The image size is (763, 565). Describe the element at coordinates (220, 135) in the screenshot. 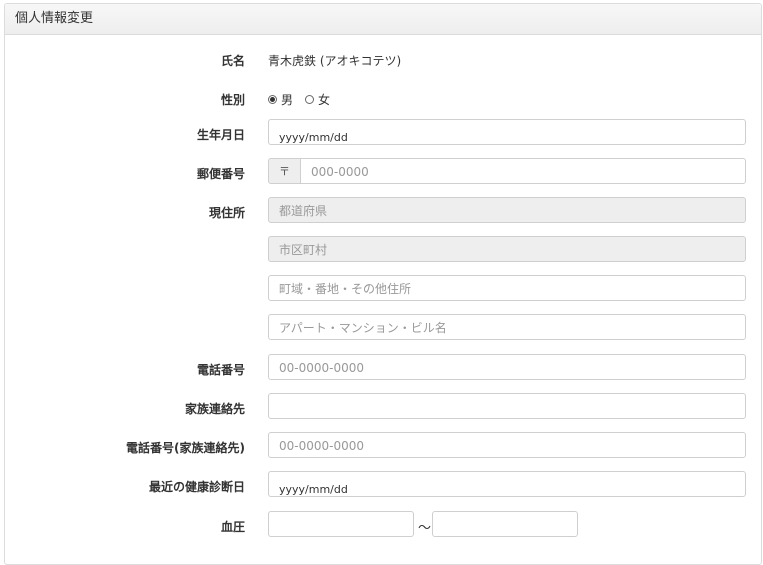

I see `birthday-label: 生年月日` at that location.